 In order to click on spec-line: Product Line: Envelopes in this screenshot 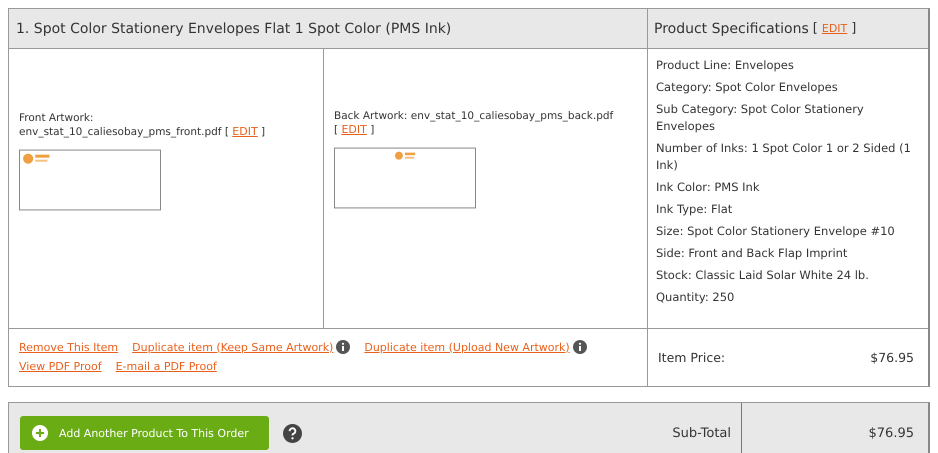, I will do `click(725, 65)`.